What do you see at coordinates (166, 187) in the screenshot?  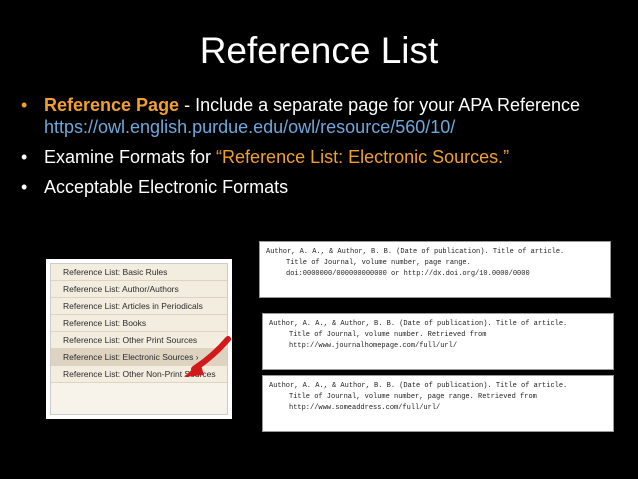 I see `acceptable-formats-text: Acceptable Electronic Formats` at bounding box center [166, 187].